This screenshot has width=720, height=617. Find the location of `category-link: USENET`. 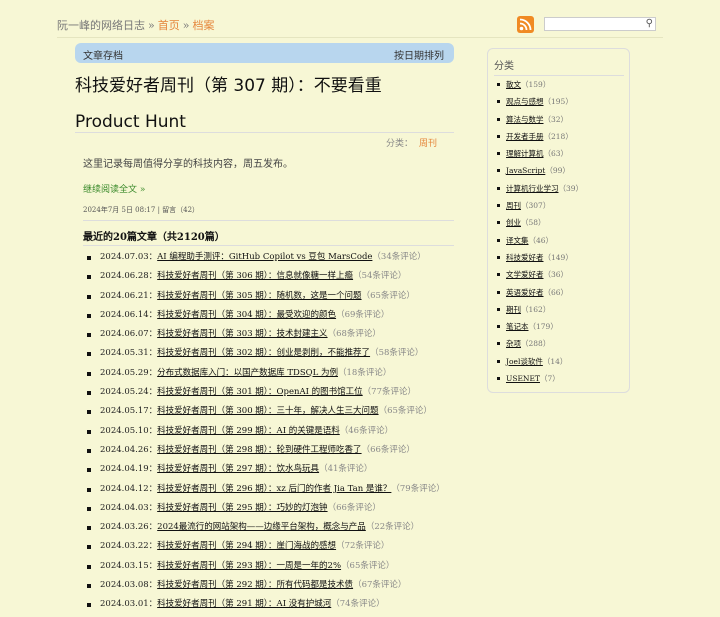

category-link: USENET is located at coordinates (523, 378).